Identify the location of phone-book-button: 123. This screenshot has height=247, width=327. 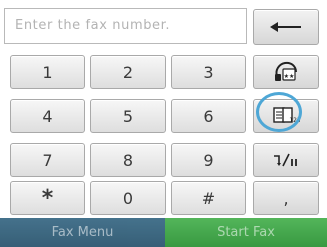
(286, 116).